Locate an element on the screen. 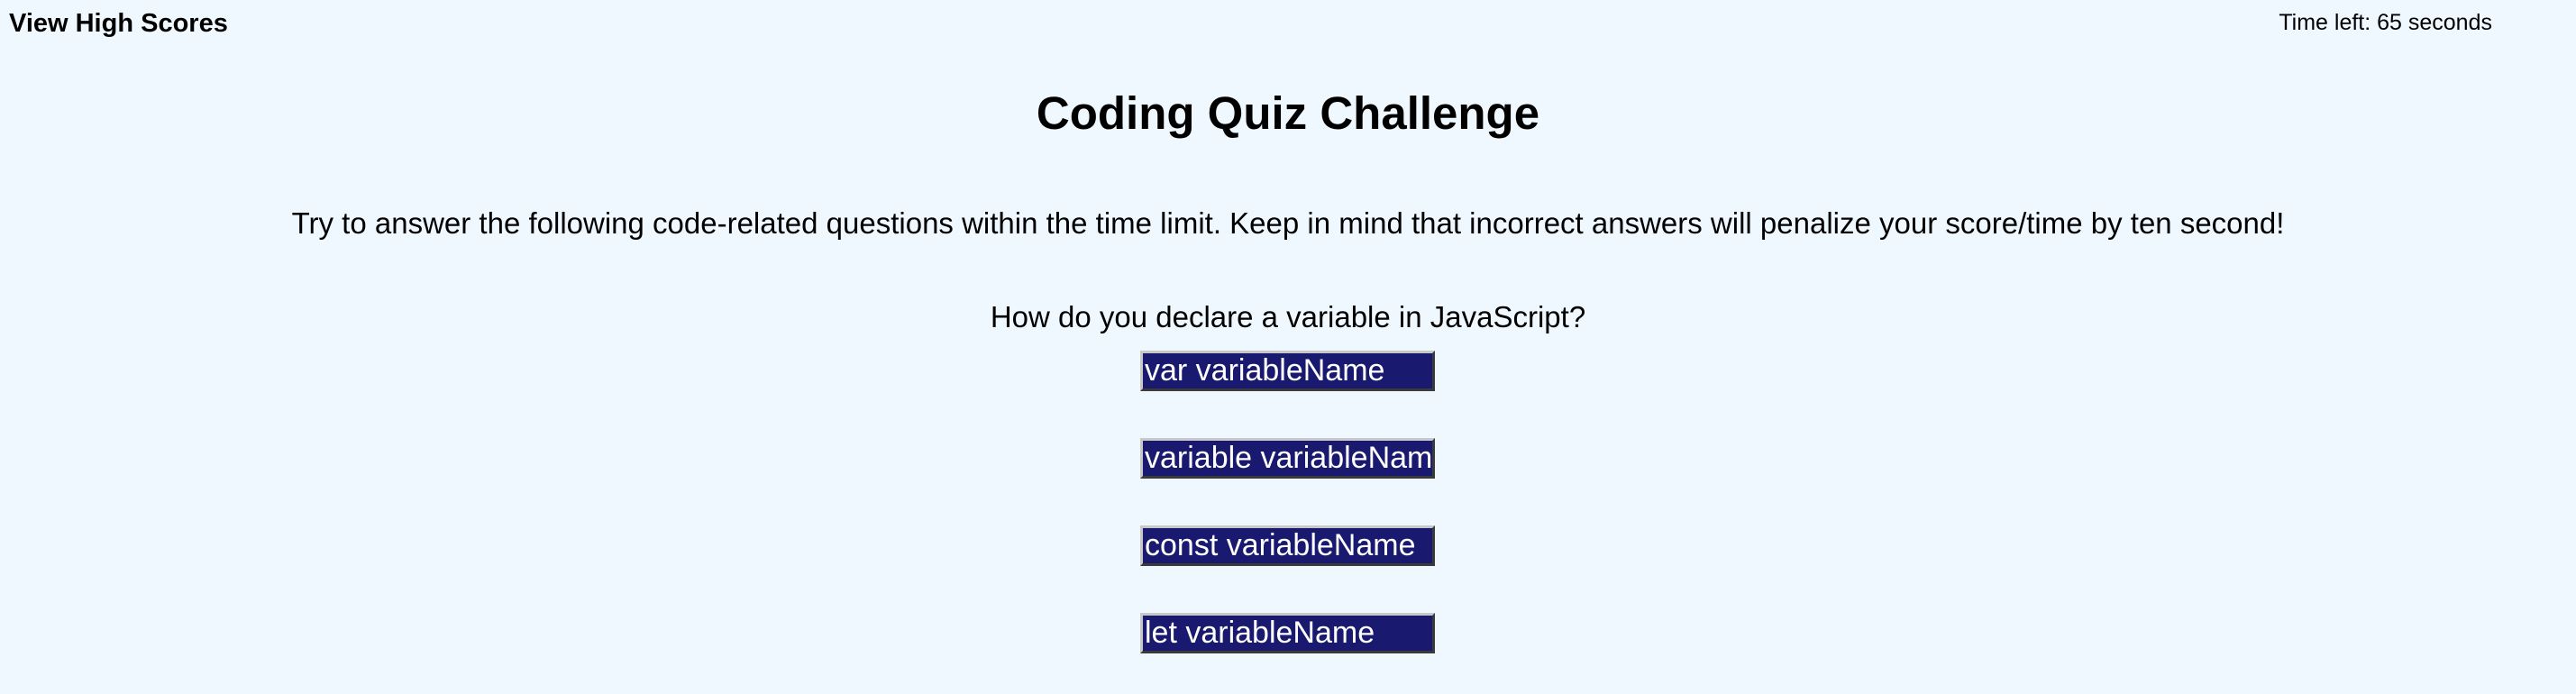 This screenshot has height=694, width=2576. answer-button-const: const variableName is located at coordinates (1287, 545).